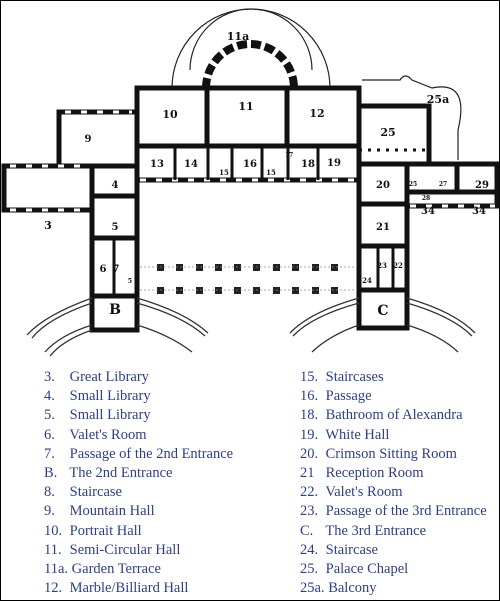 This screenshot has width=500, height=601. Describe the element at coordinates (250, 164) in the screenshot. I see `label-16: 16` at that location.